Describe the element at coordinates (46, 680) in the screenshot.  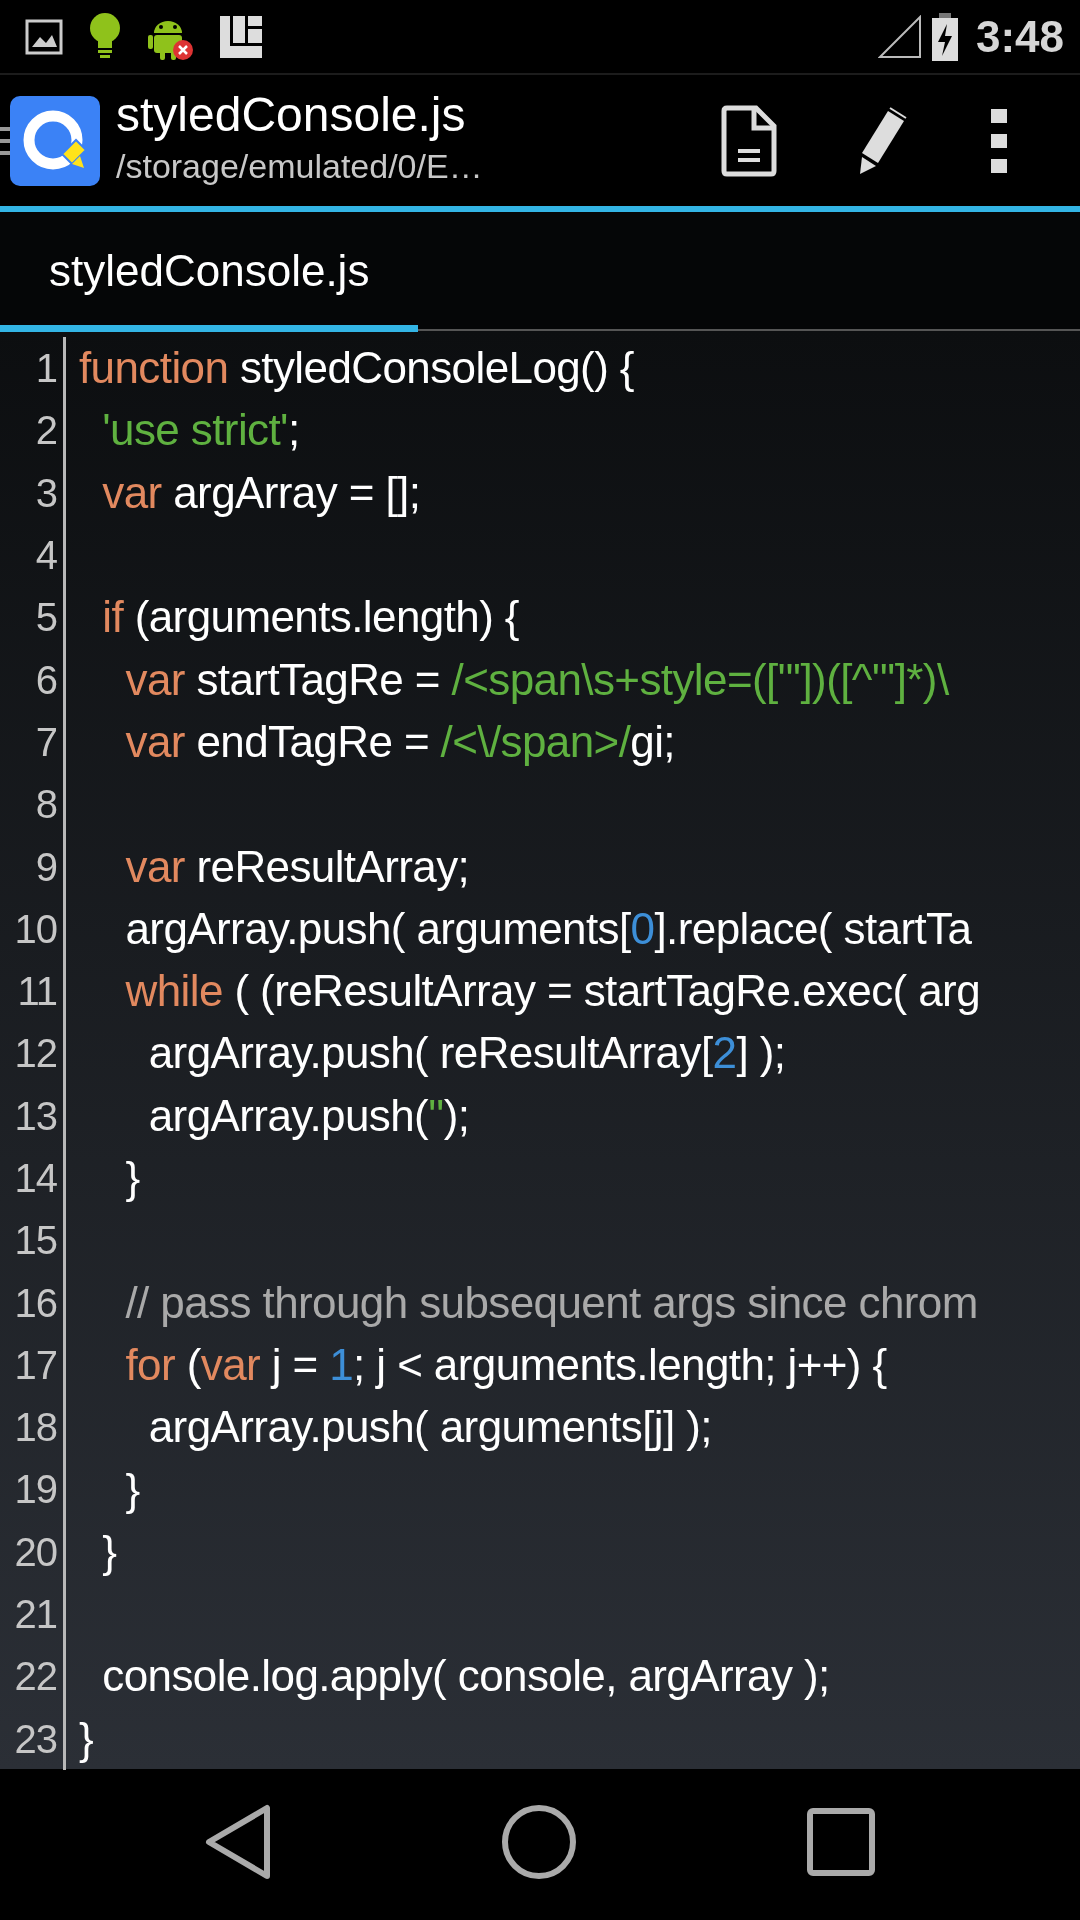
I see `line-number: 6` at that location.